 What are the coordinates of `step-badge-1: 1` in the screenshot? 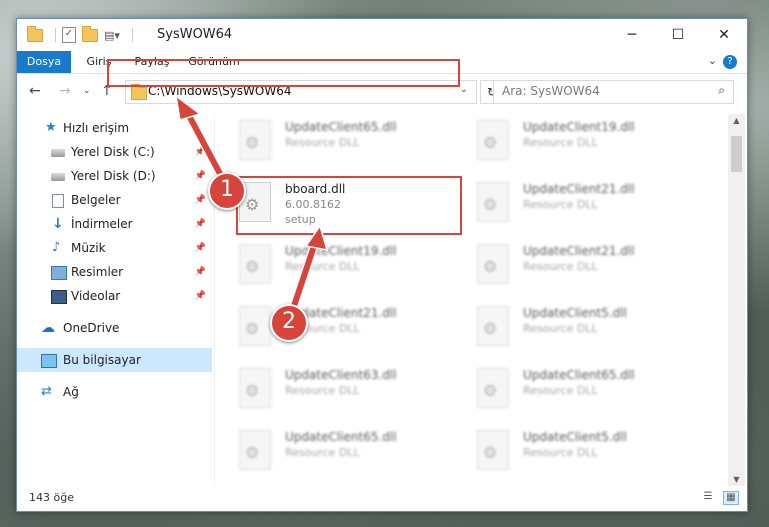 It's located at (227, 191).